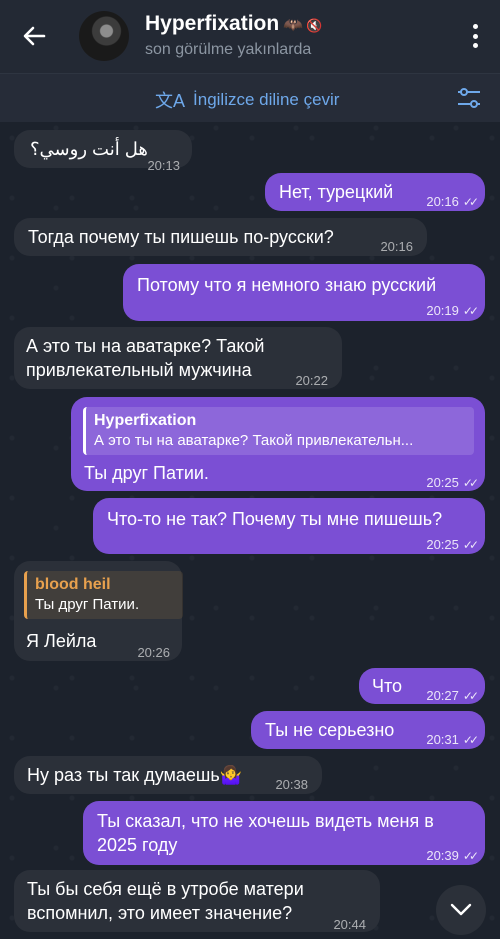  Describe the element at coordinates (181, 237) in the screenshot. I see `message-text: Тогда почему ты пишешь по-русски?` at that location.